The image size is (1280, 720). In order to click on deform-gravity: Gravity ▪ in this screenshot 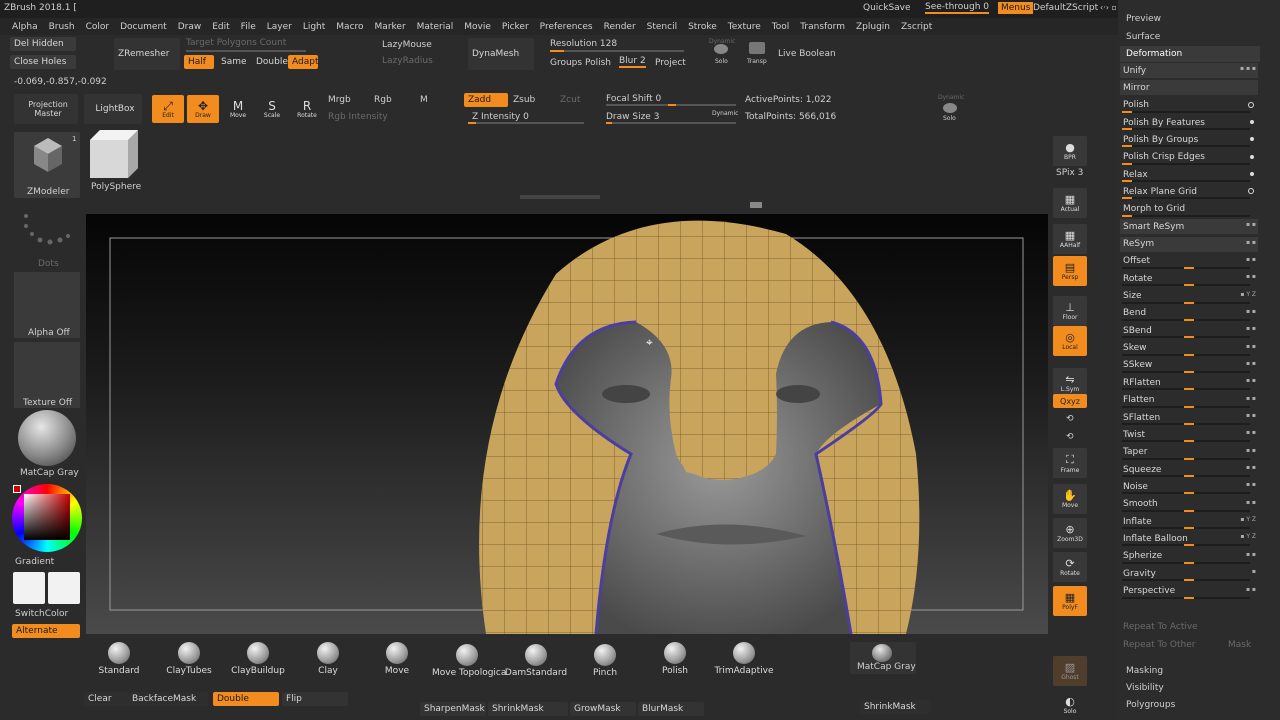, I will do `click(1189, 574)`.